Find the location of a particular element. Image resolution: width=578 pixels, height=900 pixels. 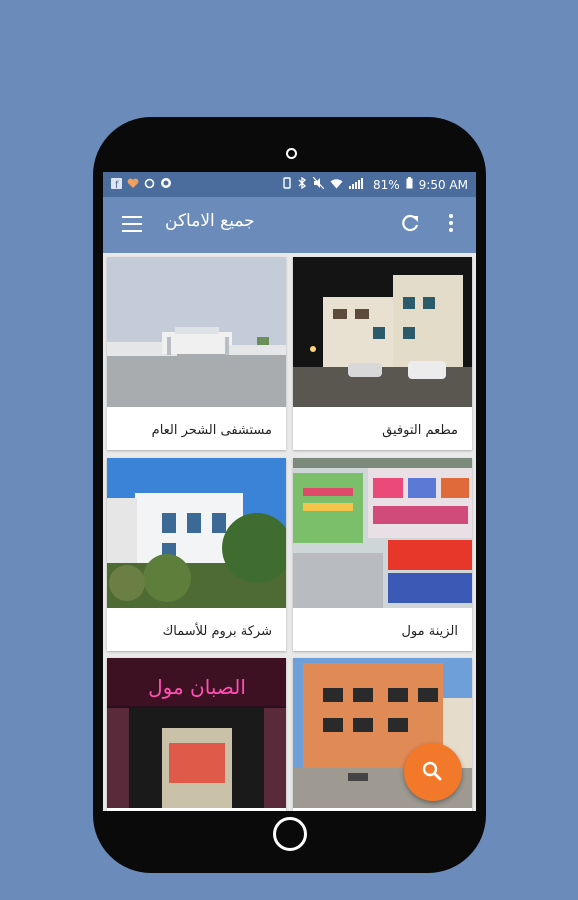

battery-icon is located at coordinates (409, 185).